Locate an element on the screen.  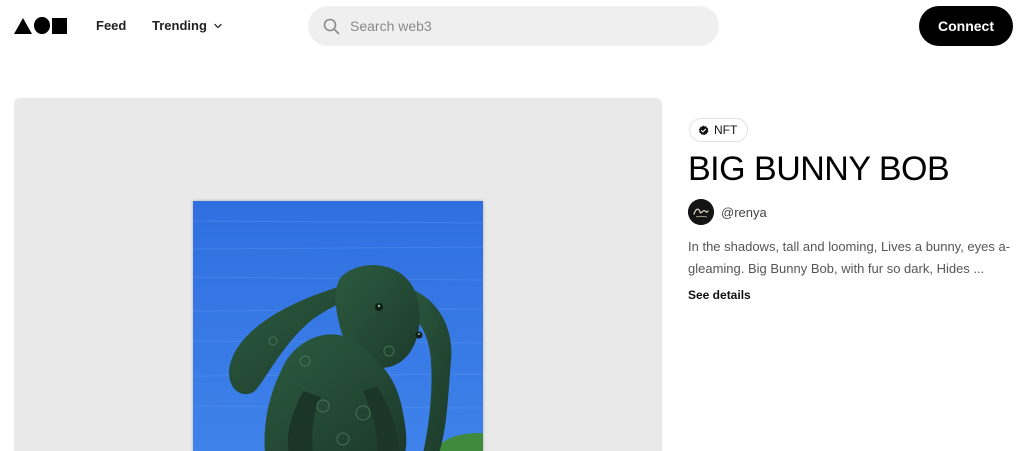
item-title: BIG BUNNY BOB is located at coordinates (819, 169).